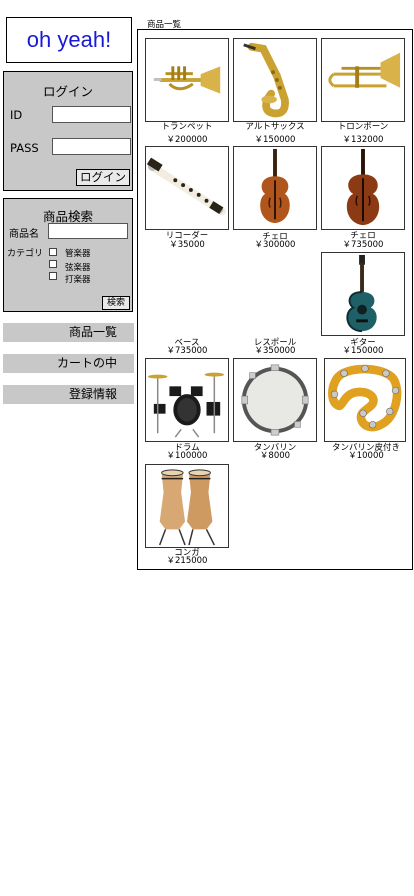 The width and height of the screenshot is (414, 896). Describe the element at coordinates (275, 245) in the screenshot. I see `product-price: ￥300000` at that location.